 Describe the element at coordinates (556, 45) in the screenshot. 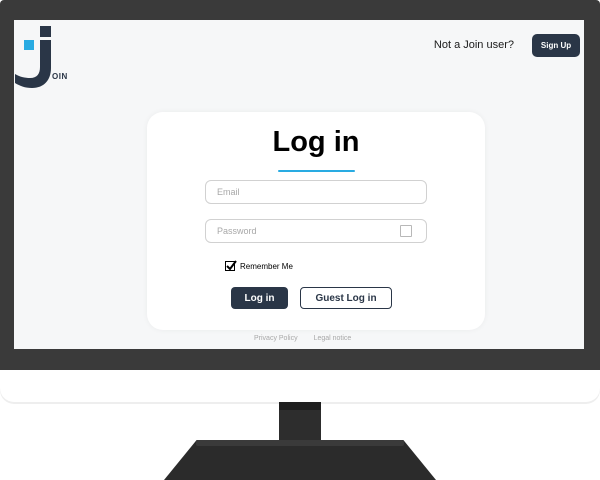

I see `sign-up-button: Sign Up` at that location.